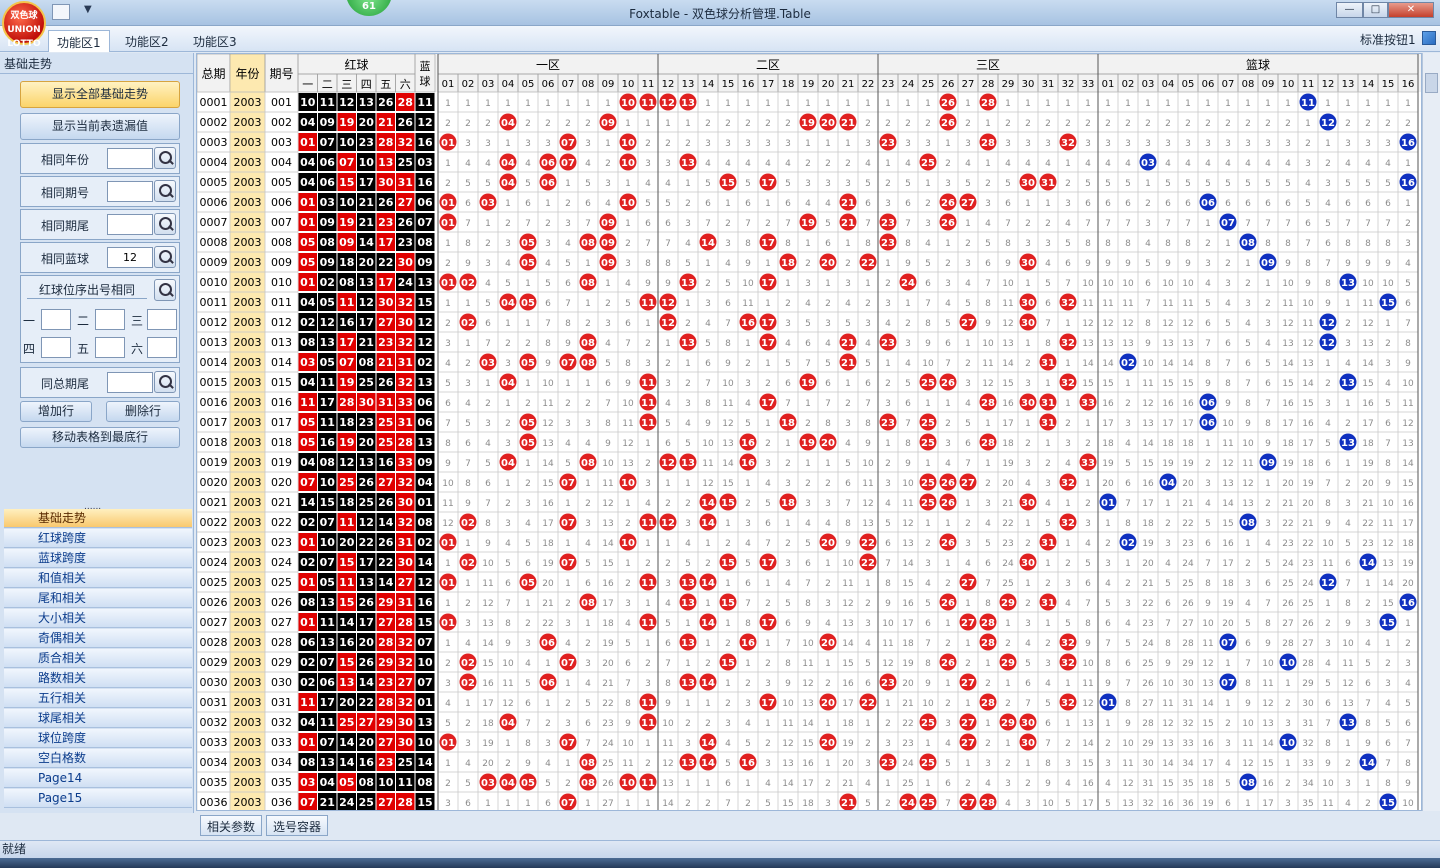  I want to click on maximize-button: □, so click(1375, 10).